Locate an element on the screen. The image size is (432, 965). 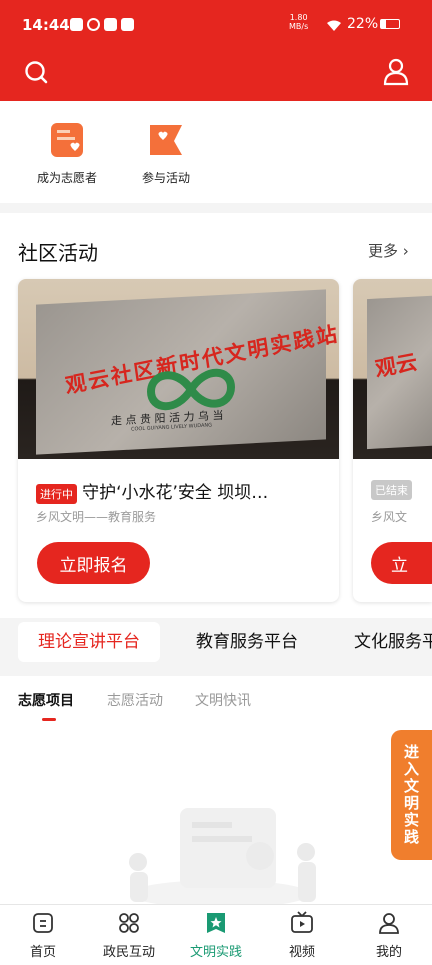
subtab-volunteer-projects: 志愿项目 is located at coordinates (46, 700).